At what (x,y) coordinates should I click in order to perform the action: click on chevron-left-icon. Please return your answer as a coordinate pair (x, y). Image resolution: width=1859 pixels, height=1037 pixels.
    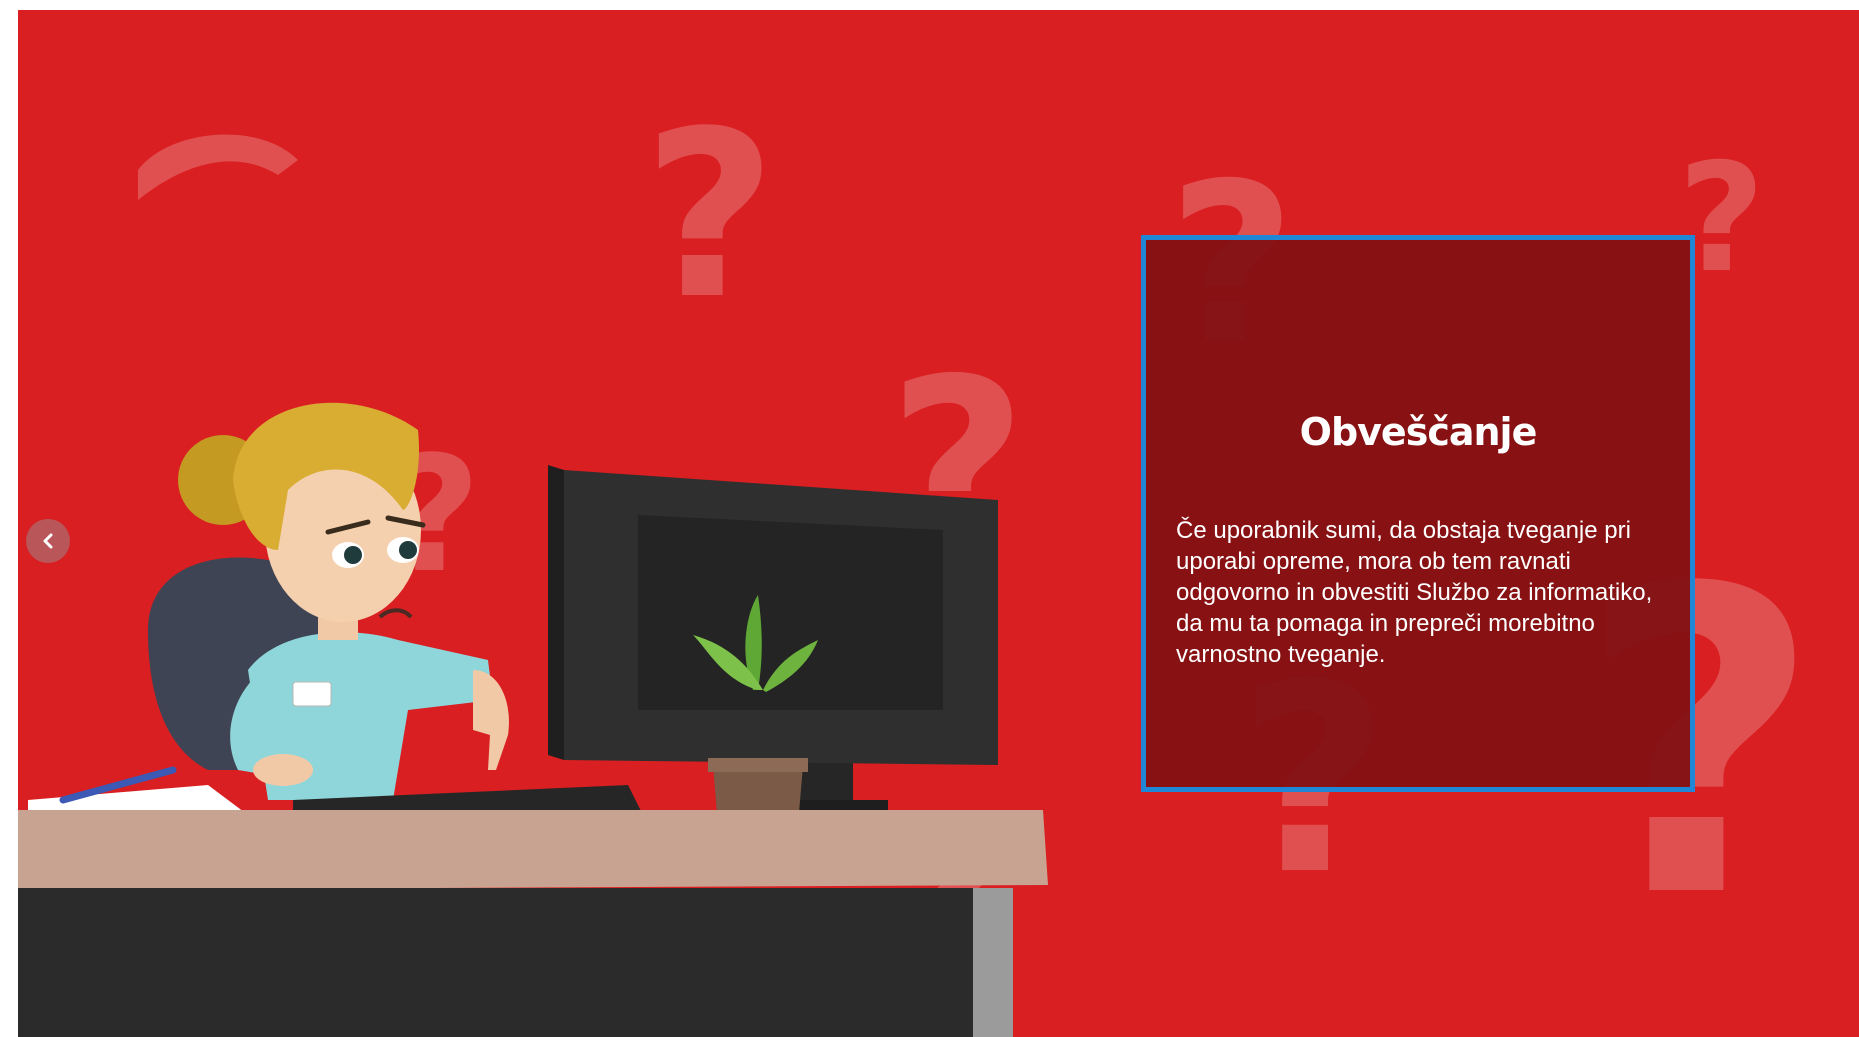
    Looking at the image, I should click on (48, 541).